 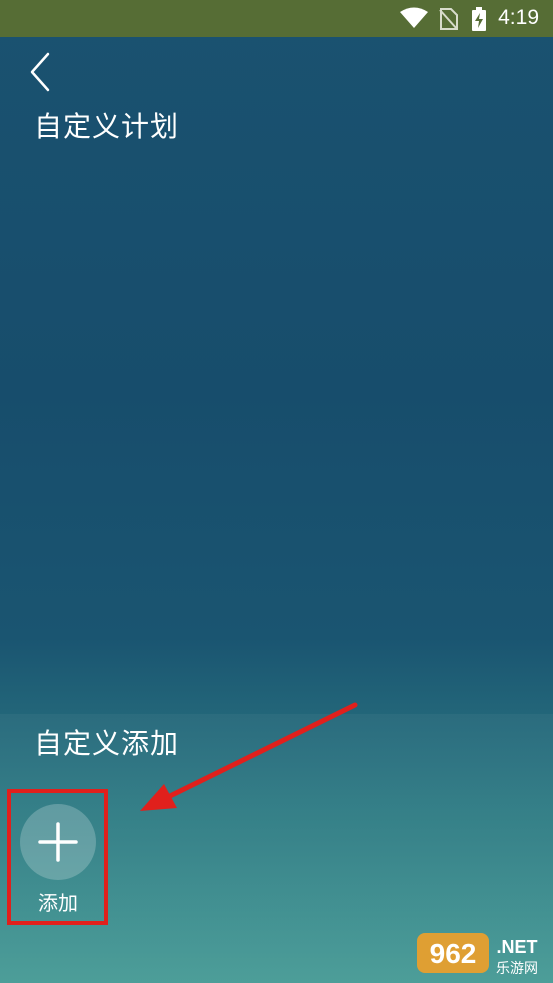 I want to click on status-bar: 4:19, so click(x=276, y=18).